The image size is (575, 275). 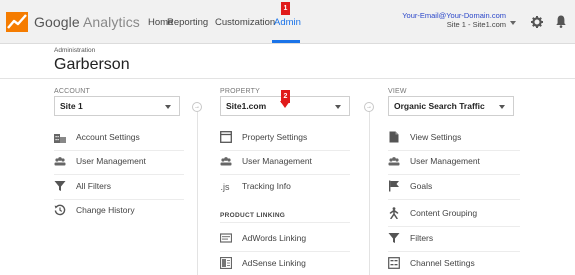 What do you see at coordinates (60, 210) in the screenshot?
I see `history-icon` at bounding box center [60, 210].